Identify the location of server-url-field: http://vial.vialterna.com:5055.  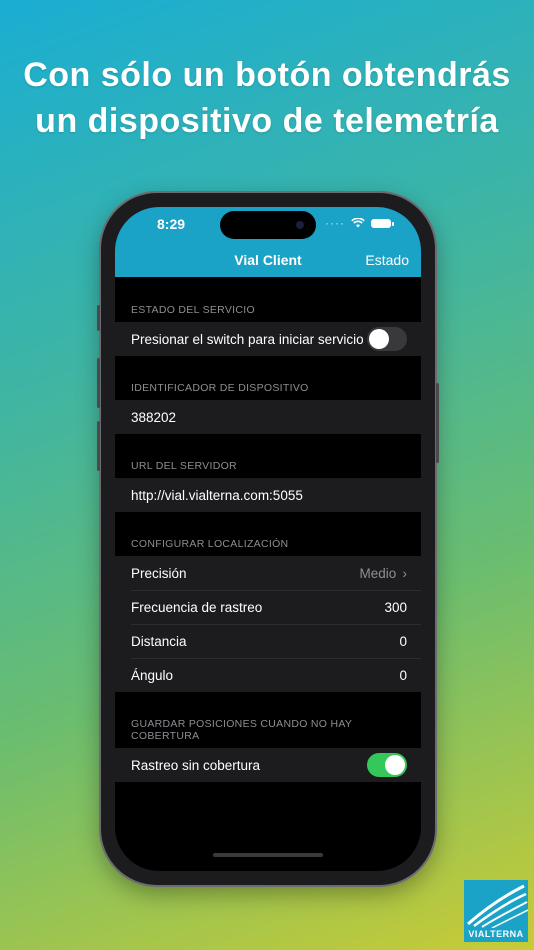
(268, 495).